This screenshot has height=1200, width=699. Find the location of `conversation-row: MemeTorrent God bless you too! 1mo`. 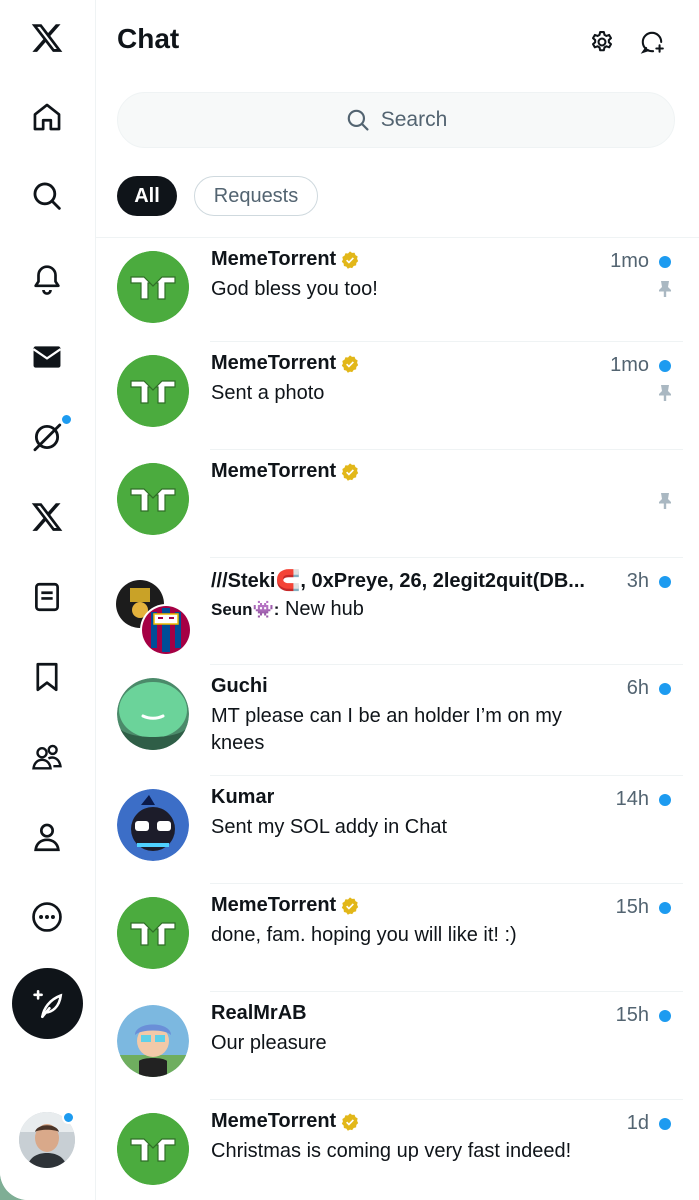

conversation-row: MemeTorrent God bless you too! 1mo is located at coordinates (397, 290).